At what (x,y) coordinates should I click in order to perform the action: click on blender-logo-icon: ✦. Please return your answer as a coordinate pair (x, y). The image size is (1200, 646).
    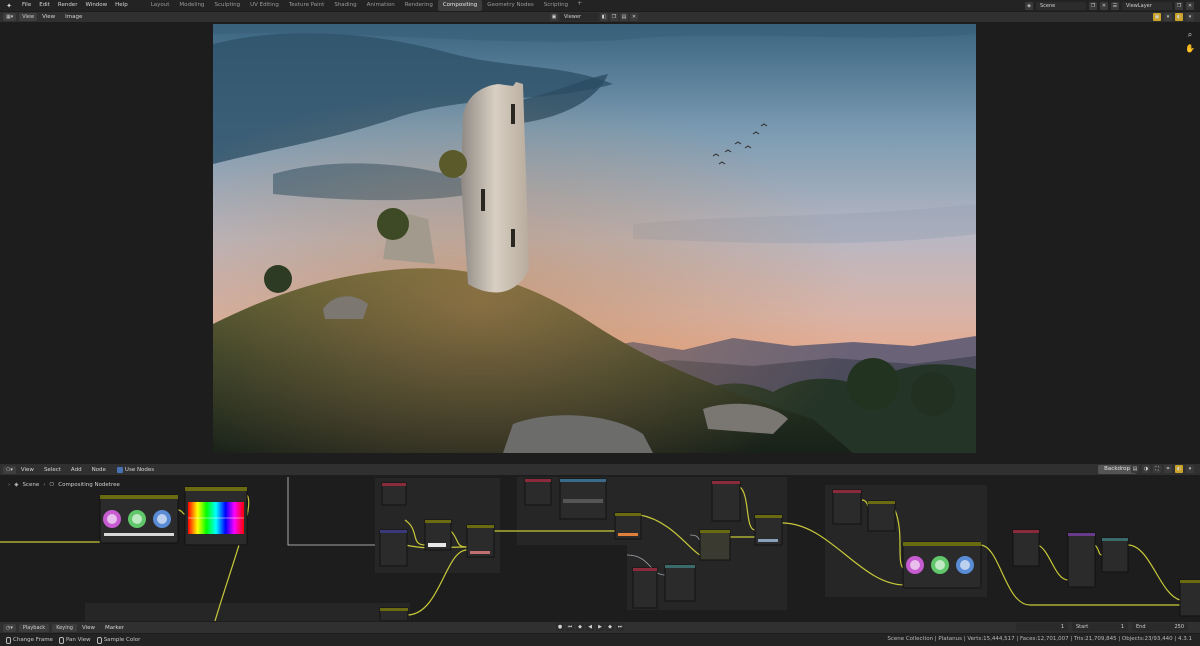
    Looking at the image, I should click on (9, 6).